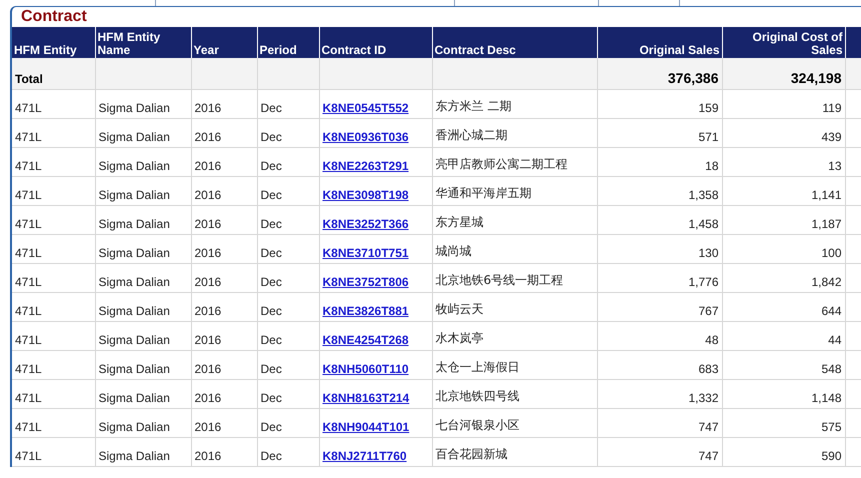 The image size is (861, 478). What do you see at coordinates (366, 427) in the screenshot?
I see `contract-id-link: K8NH9044T101` at bounding box center [366, 427].